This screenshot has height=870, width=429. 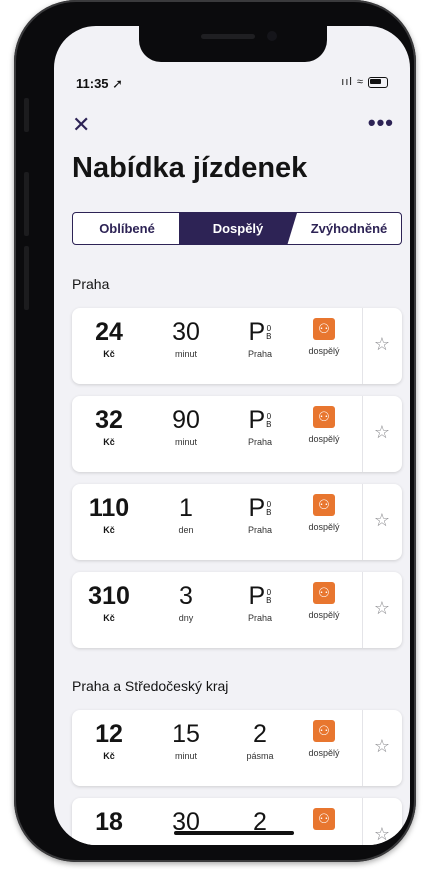 What do you see at coordinates (378, 82) in the screenshot?
I see `battery-icon` at bounding box center [378, 82].